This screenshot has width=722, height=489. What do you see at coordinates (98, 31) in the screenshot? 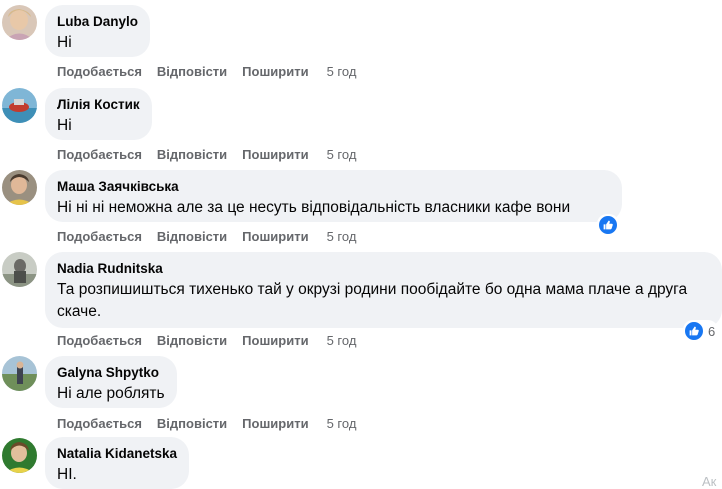
I see `comment-bubble: Luba Danylo Ні` at bounding box center [98, 31].